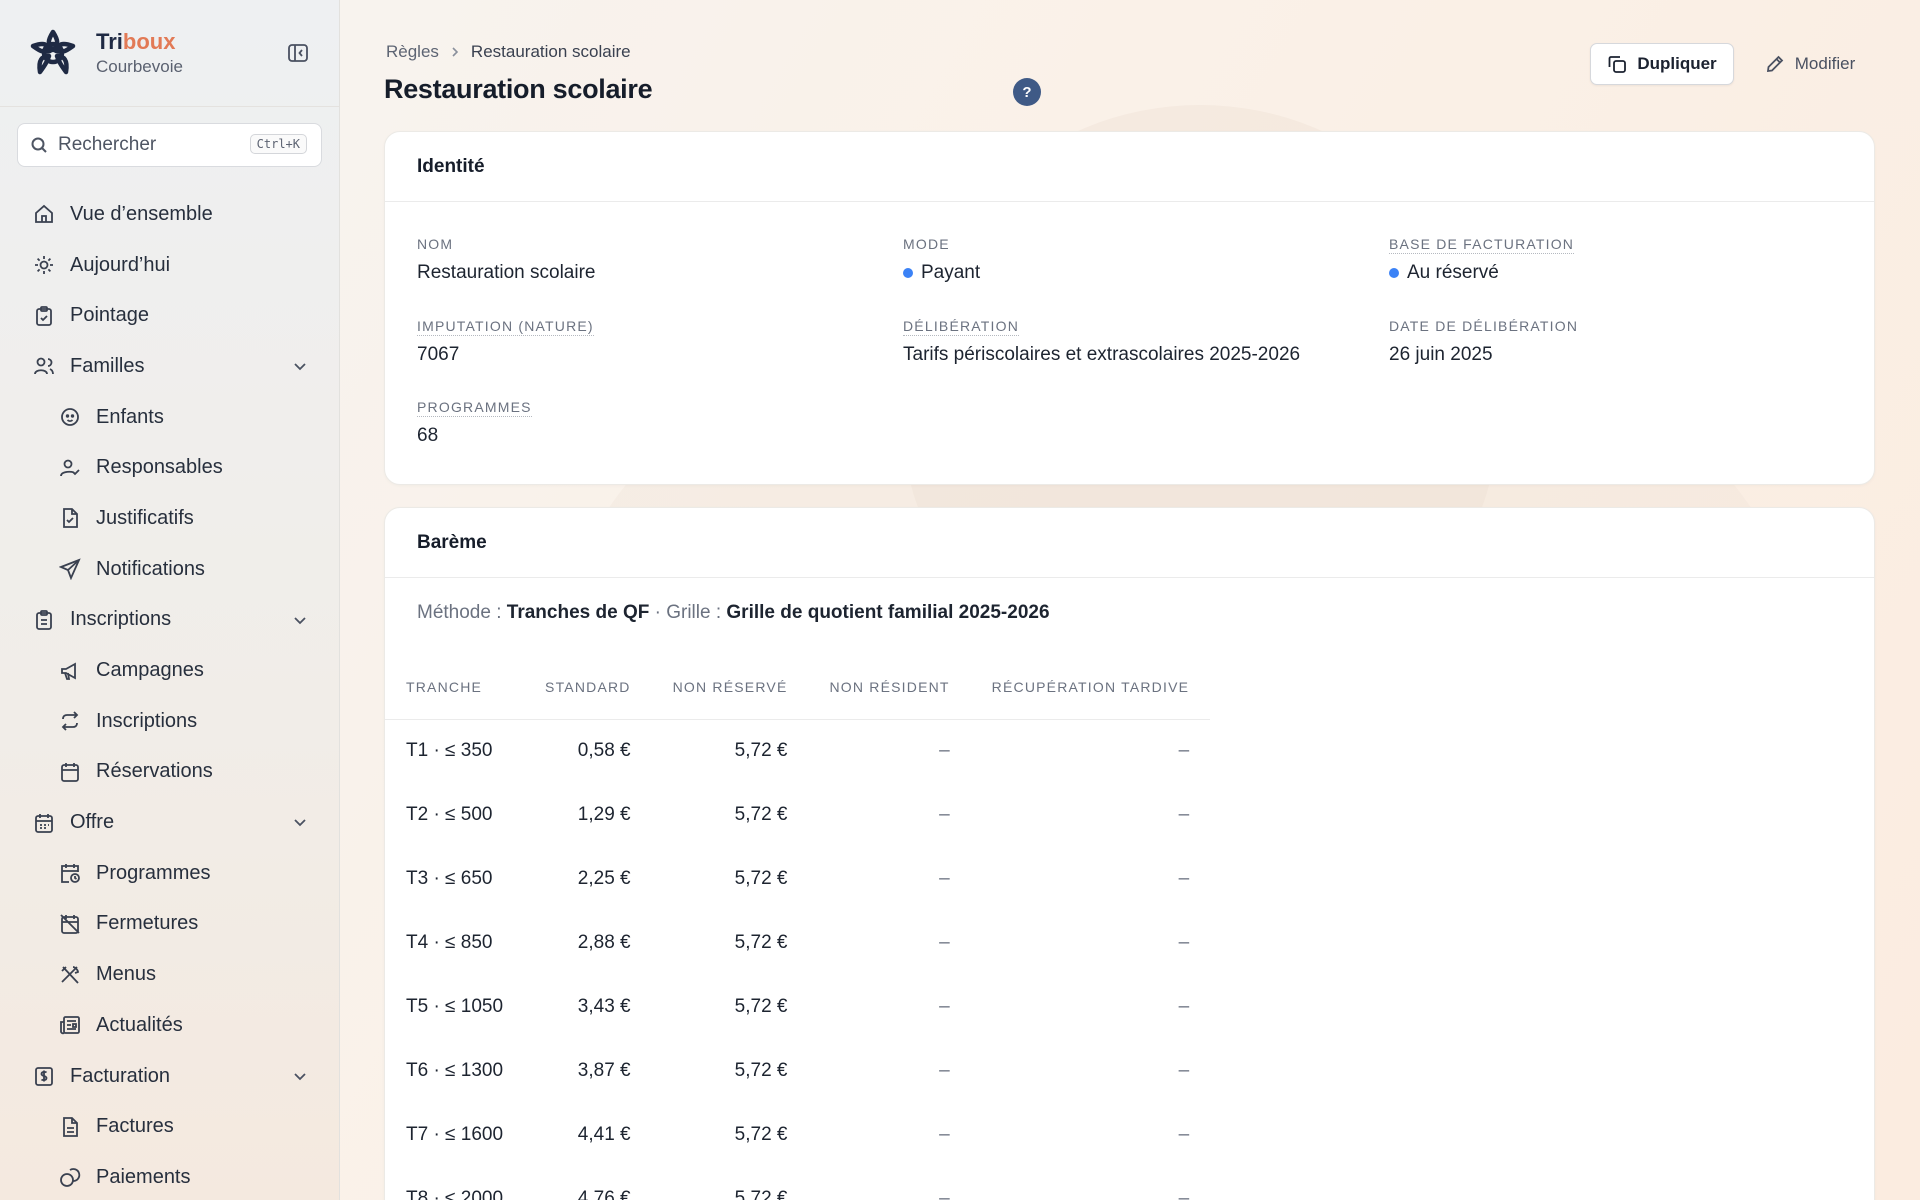  I want to click on duplicate-button: Dupliquer, so click(1662, 64).